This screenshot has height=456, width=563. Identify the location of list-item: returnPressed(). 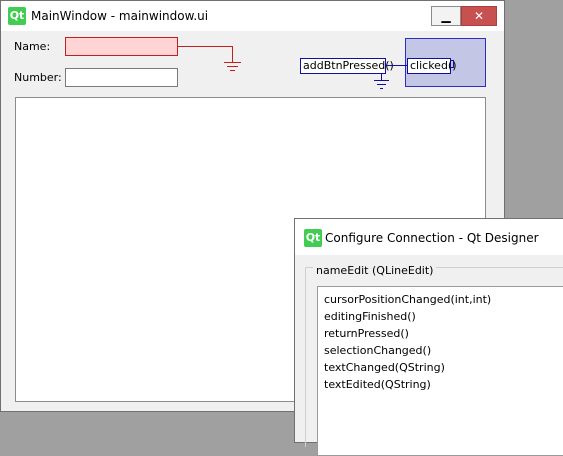
(443, 333).